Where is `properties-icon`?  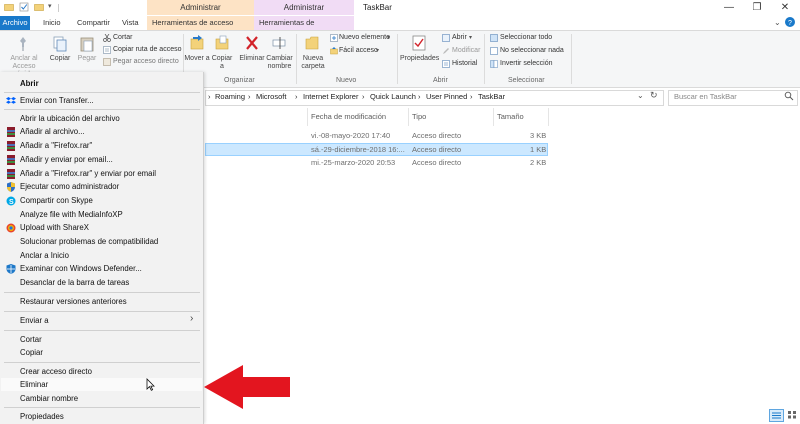
properties-icon is located at coordinates (419, 44).